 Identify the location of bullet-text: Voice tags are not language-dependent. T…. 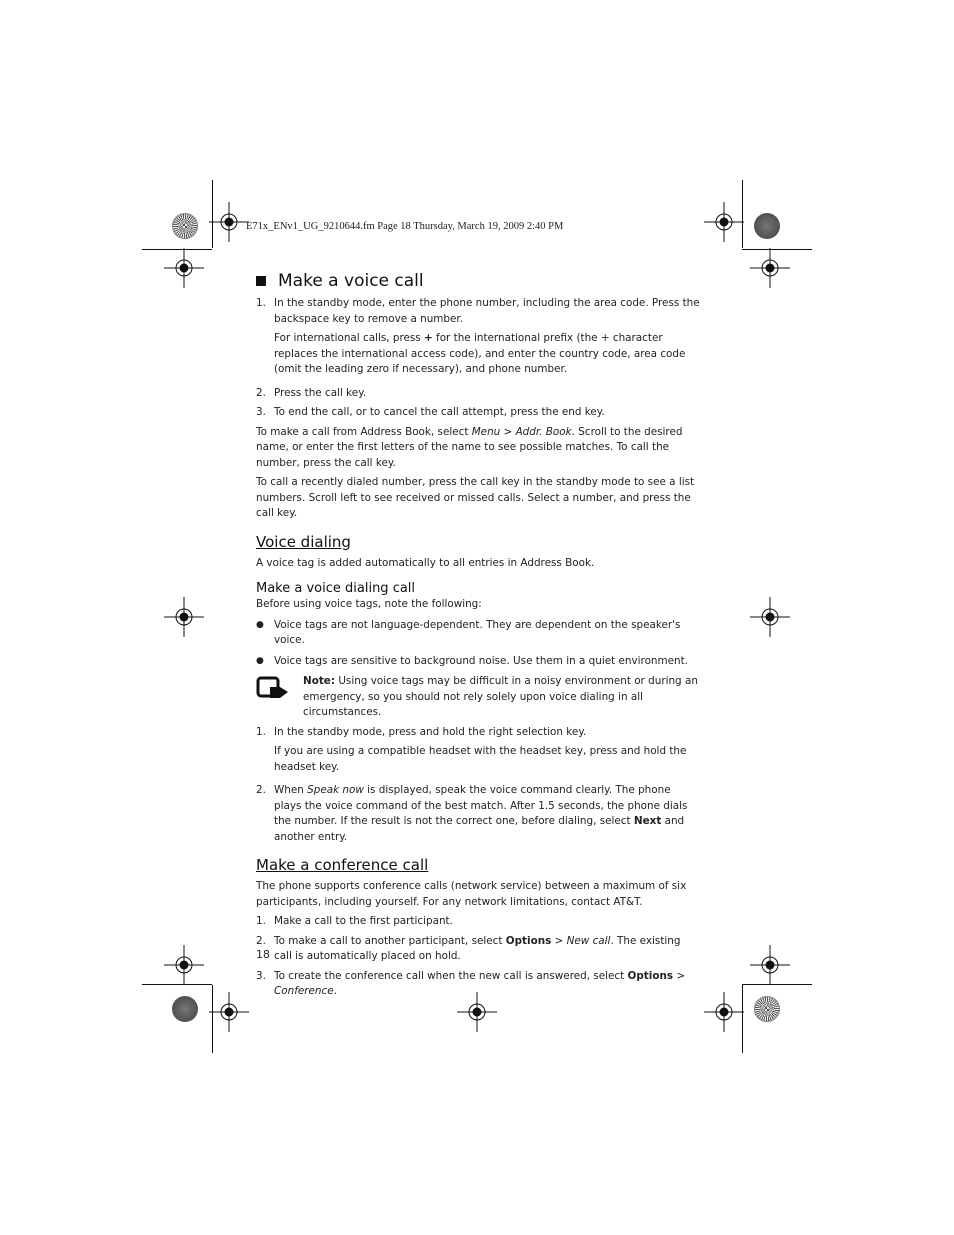
(477, 632).